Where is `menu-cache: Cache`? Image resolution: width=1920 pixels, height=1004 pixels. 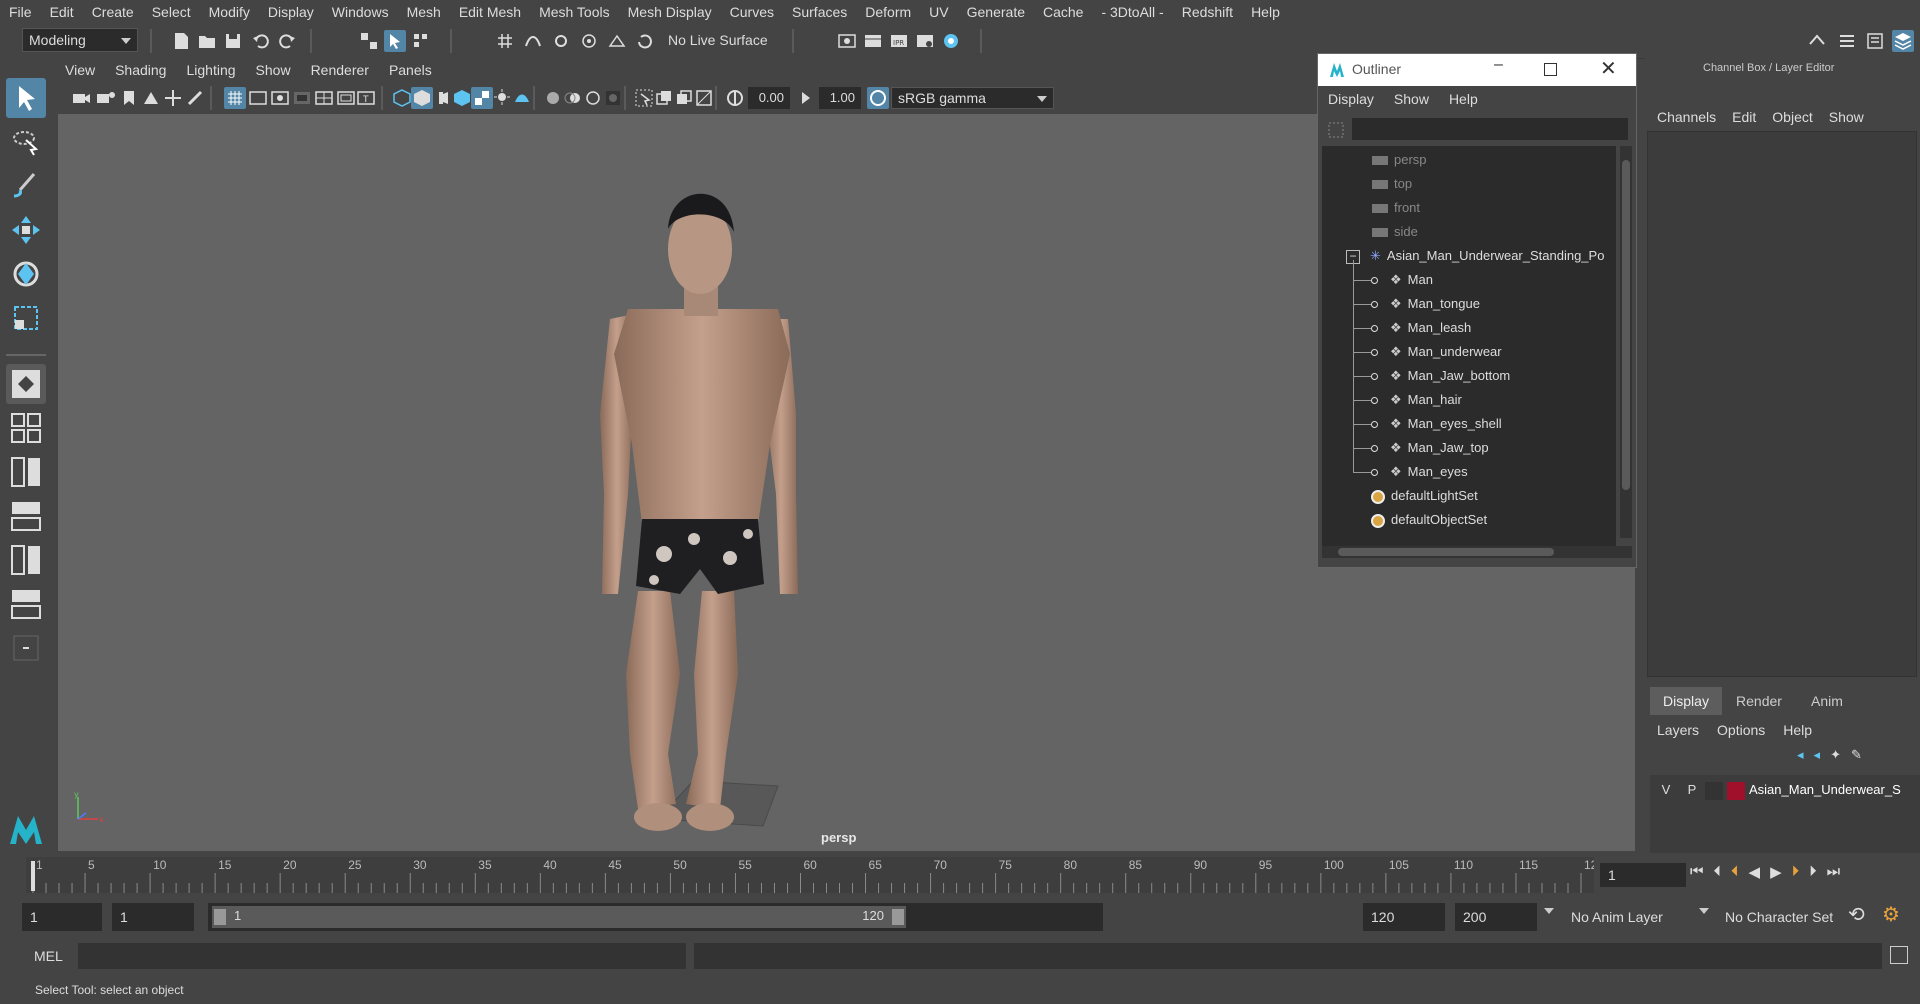 menu-cache: Cache is located at coordinates (1063, 12).